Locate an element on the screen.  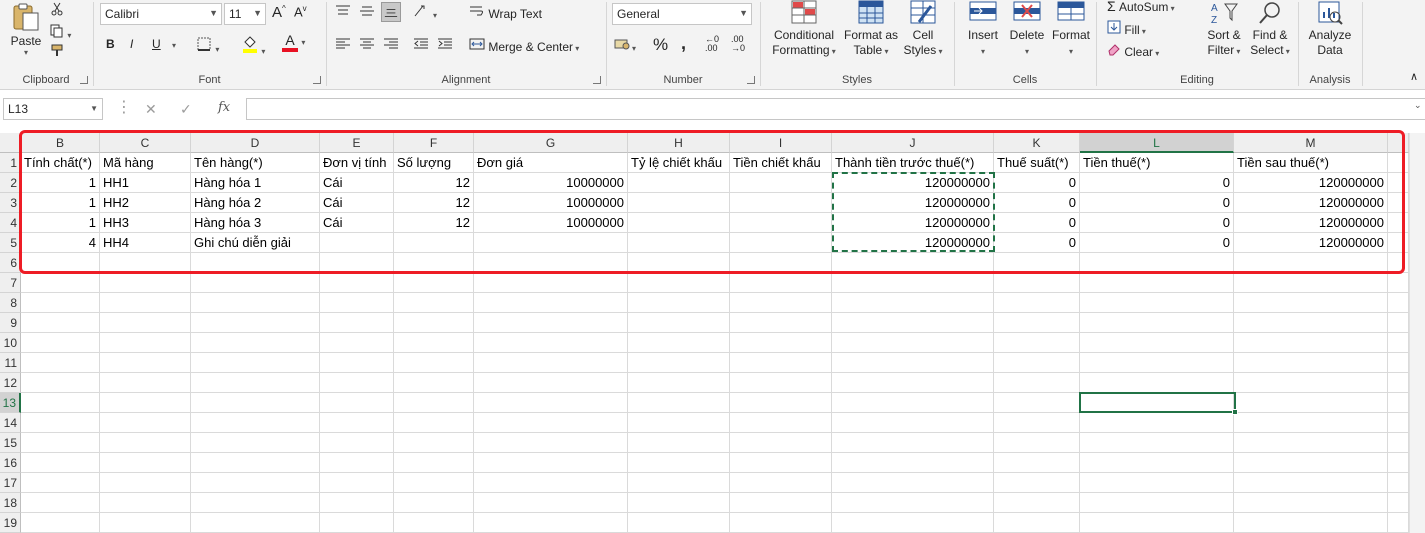
font-launcher-icon is located at coordinates (317, 80).